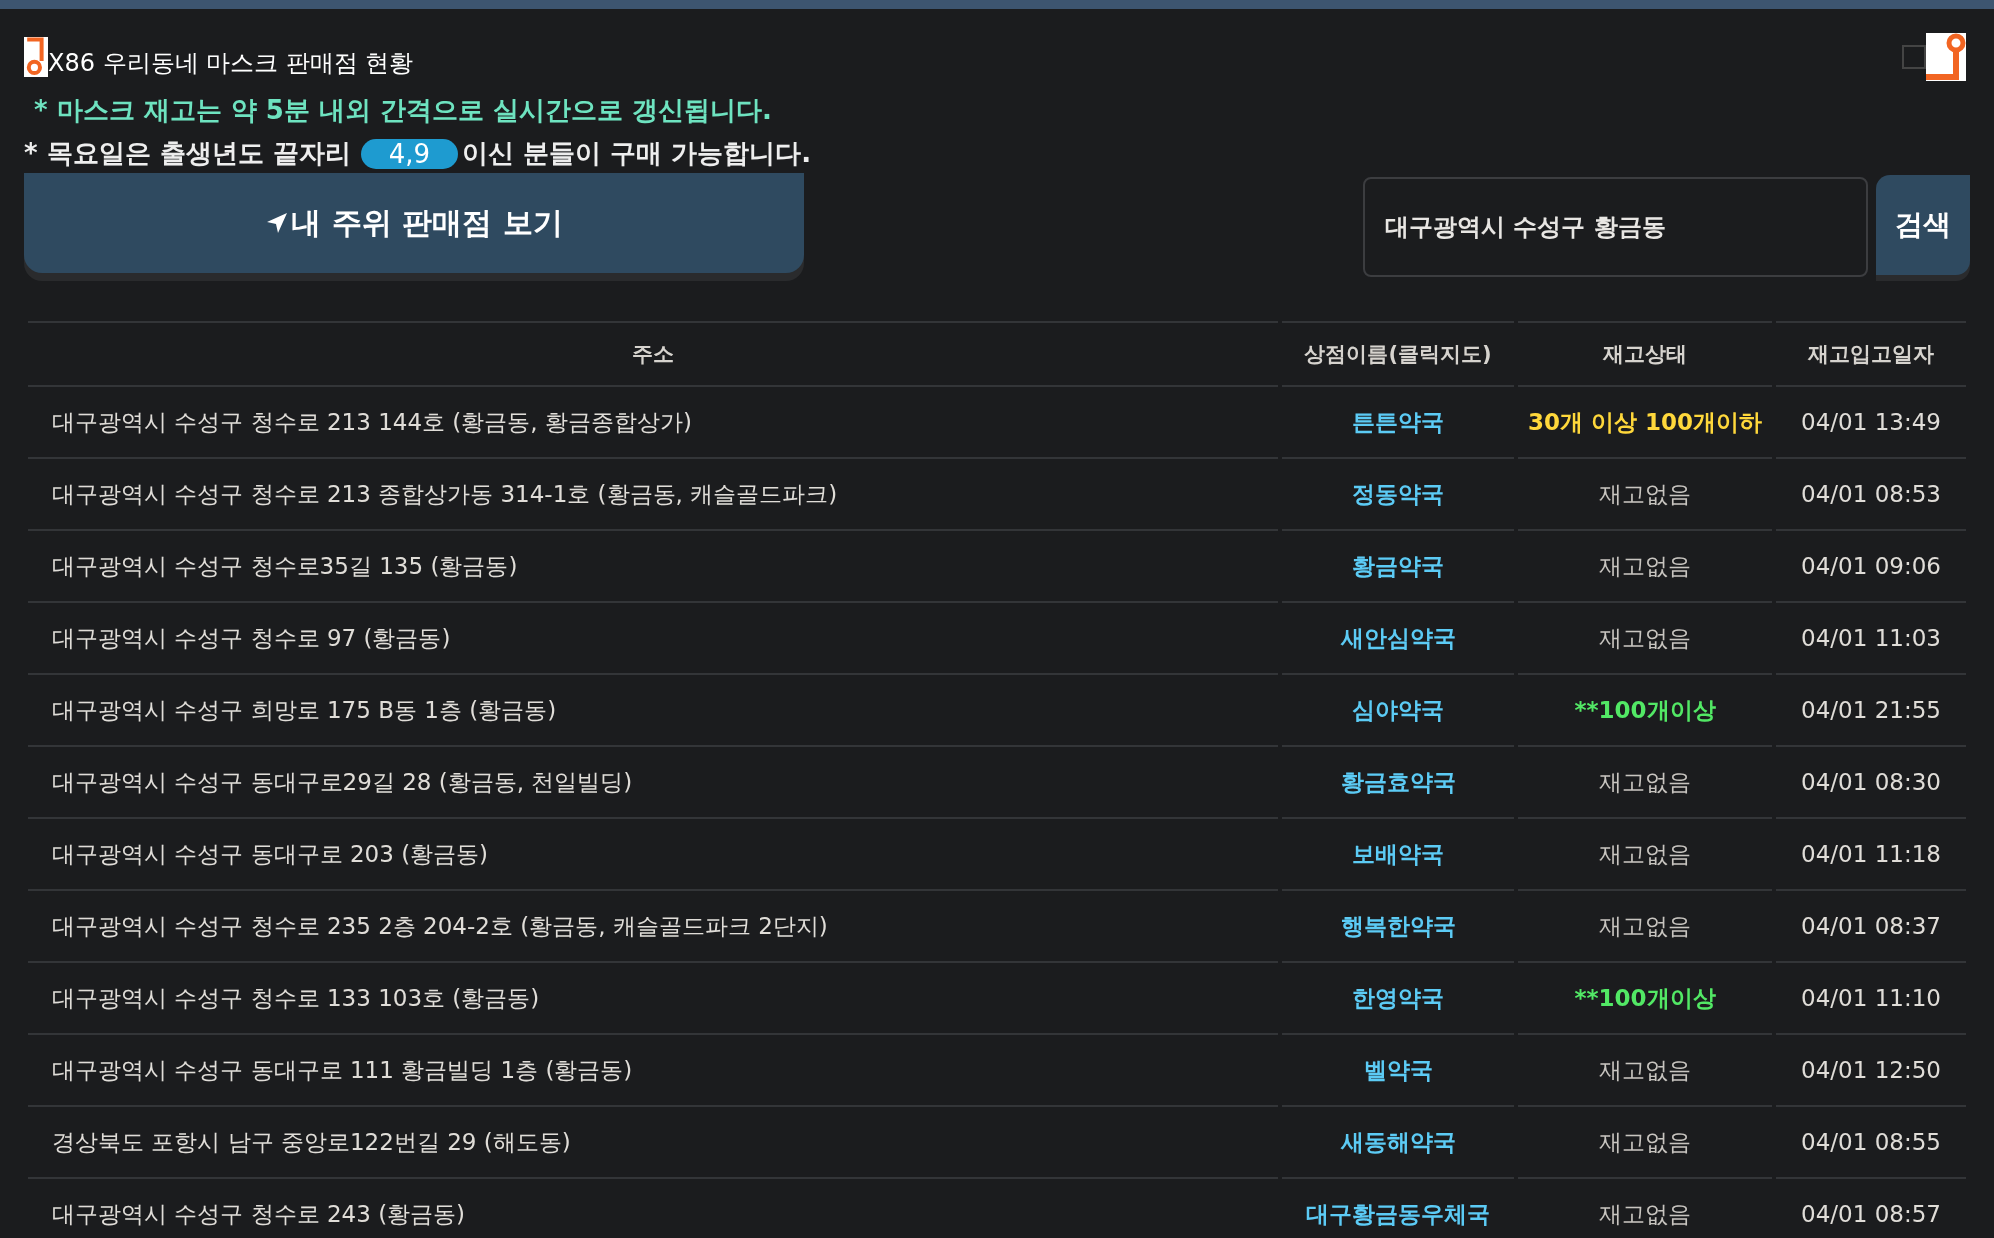  What do you see at coordinates (1871, 781) in the screenshot?
I see `date-cell: 04/01 08:30` at bounding box center [1871, 781].